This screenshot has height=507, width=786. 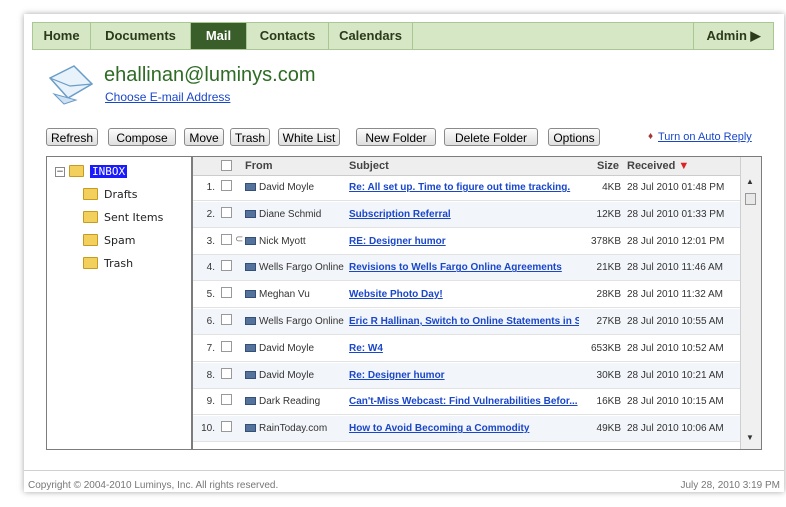 What do you see at coordinates (210, 187) in the screenshot?
I see `row-number: 1.` at bounding box center [210, 187].